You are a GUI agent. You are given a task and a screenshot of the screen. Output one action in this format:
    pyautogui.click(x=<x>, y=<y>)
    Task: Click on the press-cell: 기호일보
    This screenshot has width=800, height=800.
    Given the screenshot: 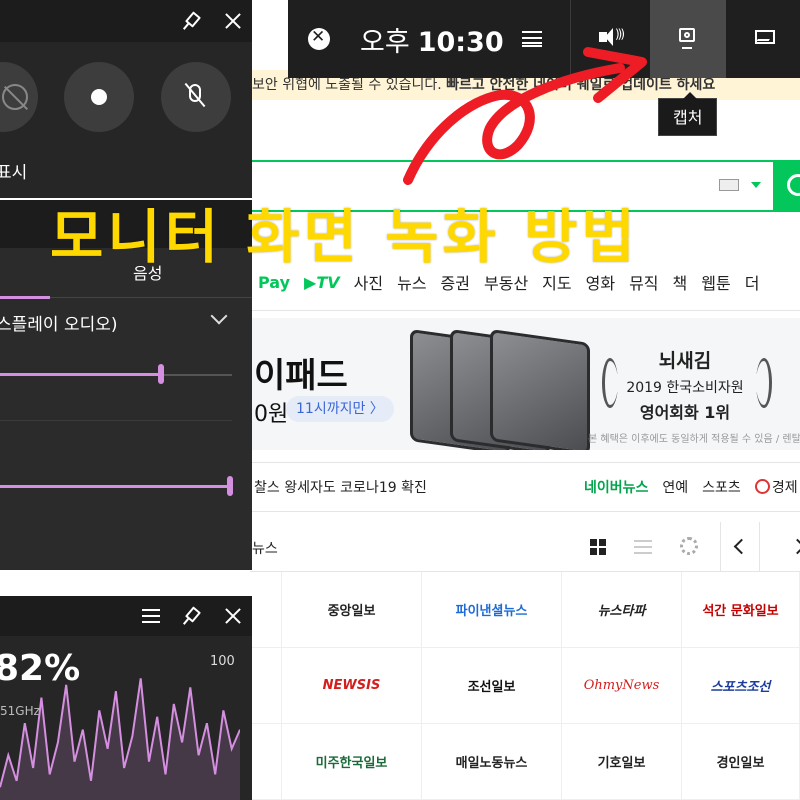 What is the action you would take?
    pyautogui.click(x=622, y=762)
    